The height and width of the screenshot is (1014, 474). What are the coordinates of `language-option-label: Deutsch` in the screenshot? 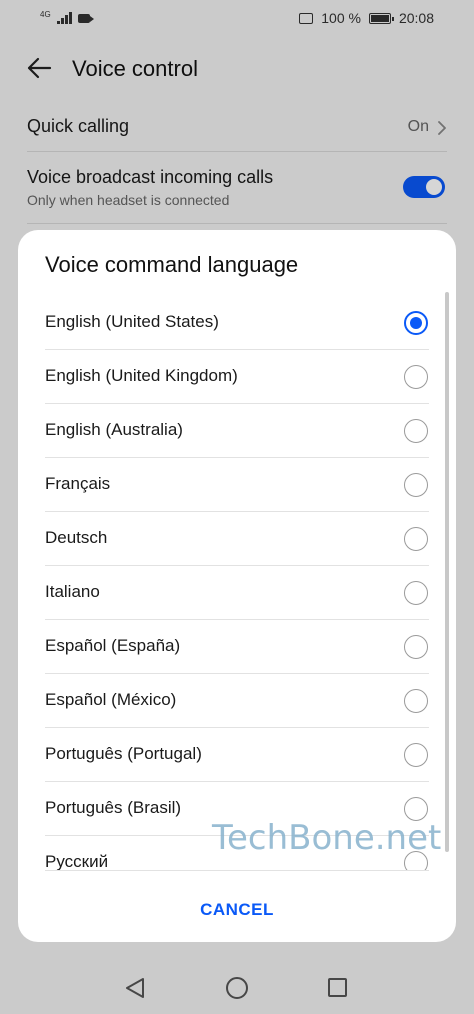 It's located at (76, 537).